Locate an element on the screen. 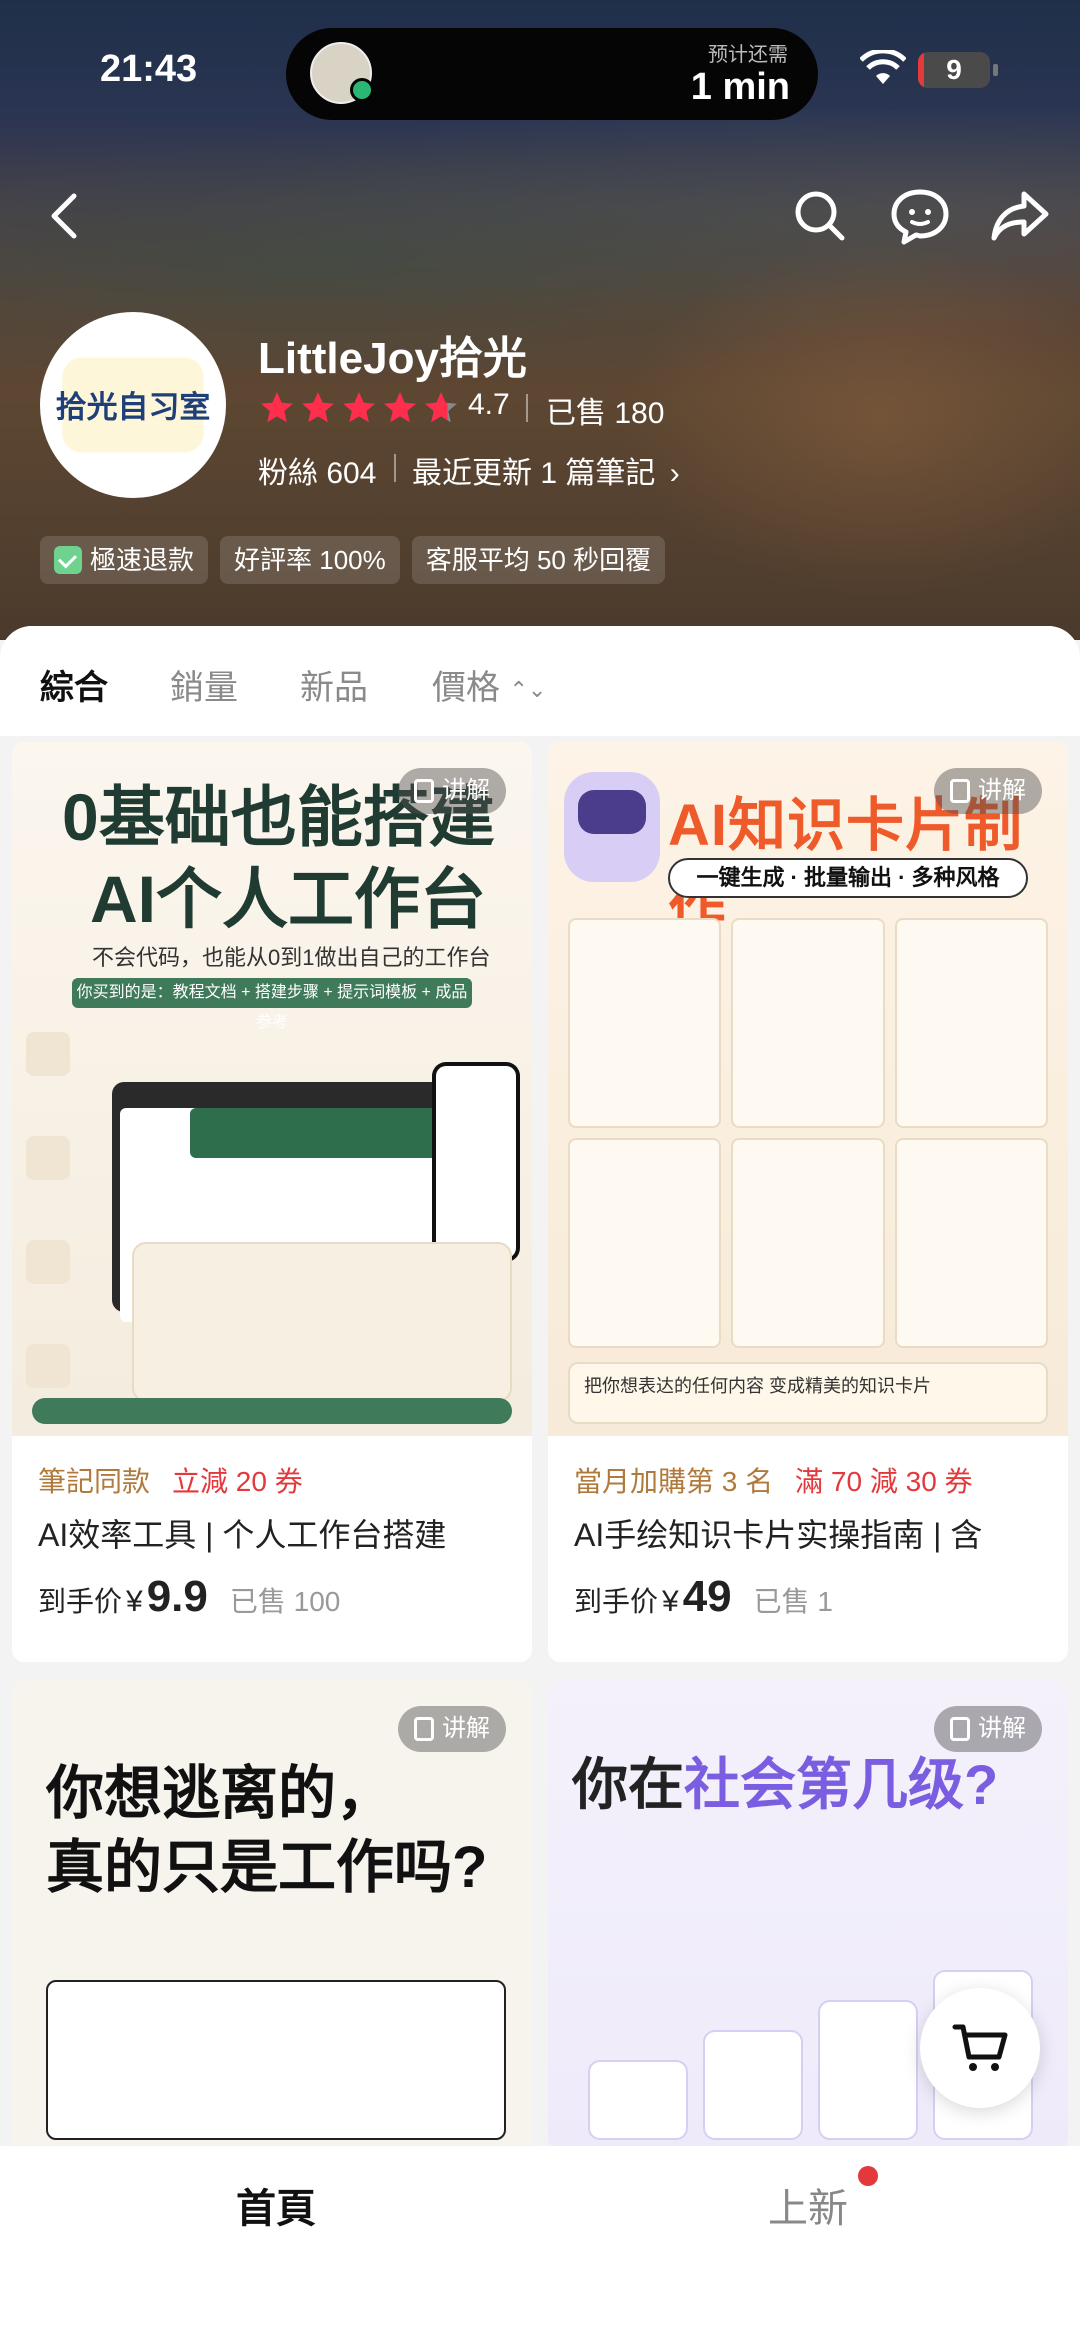  cover-headline: 你想逃离的， is located at coordinates (220, 1793).